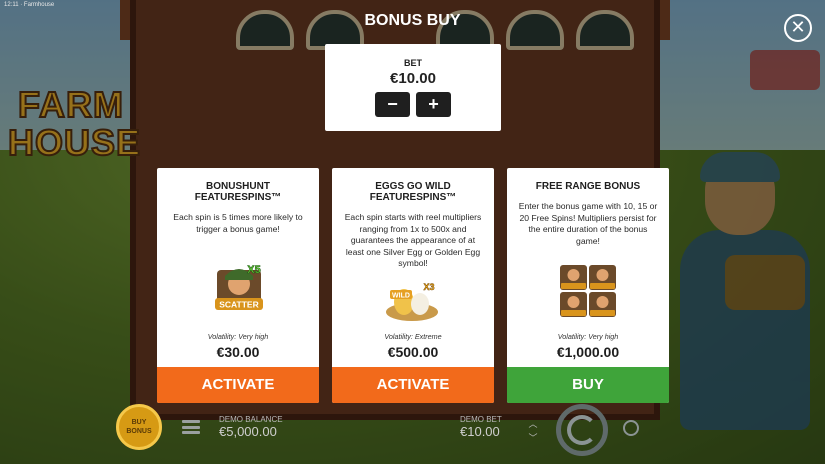 The image size is (825, 464). I want to click on spin-icon, so click(582, 430).